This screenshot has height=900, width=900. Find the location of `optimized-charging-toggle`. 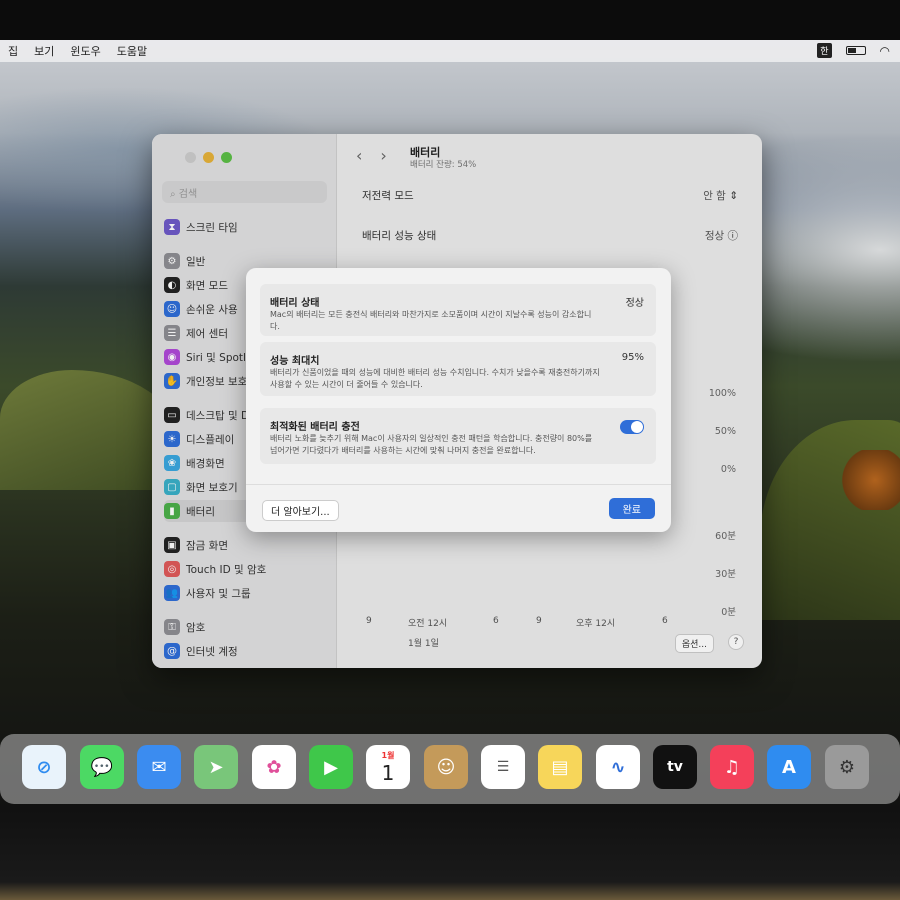

optimized-charging-toggle is located at coordinates (632, 427).